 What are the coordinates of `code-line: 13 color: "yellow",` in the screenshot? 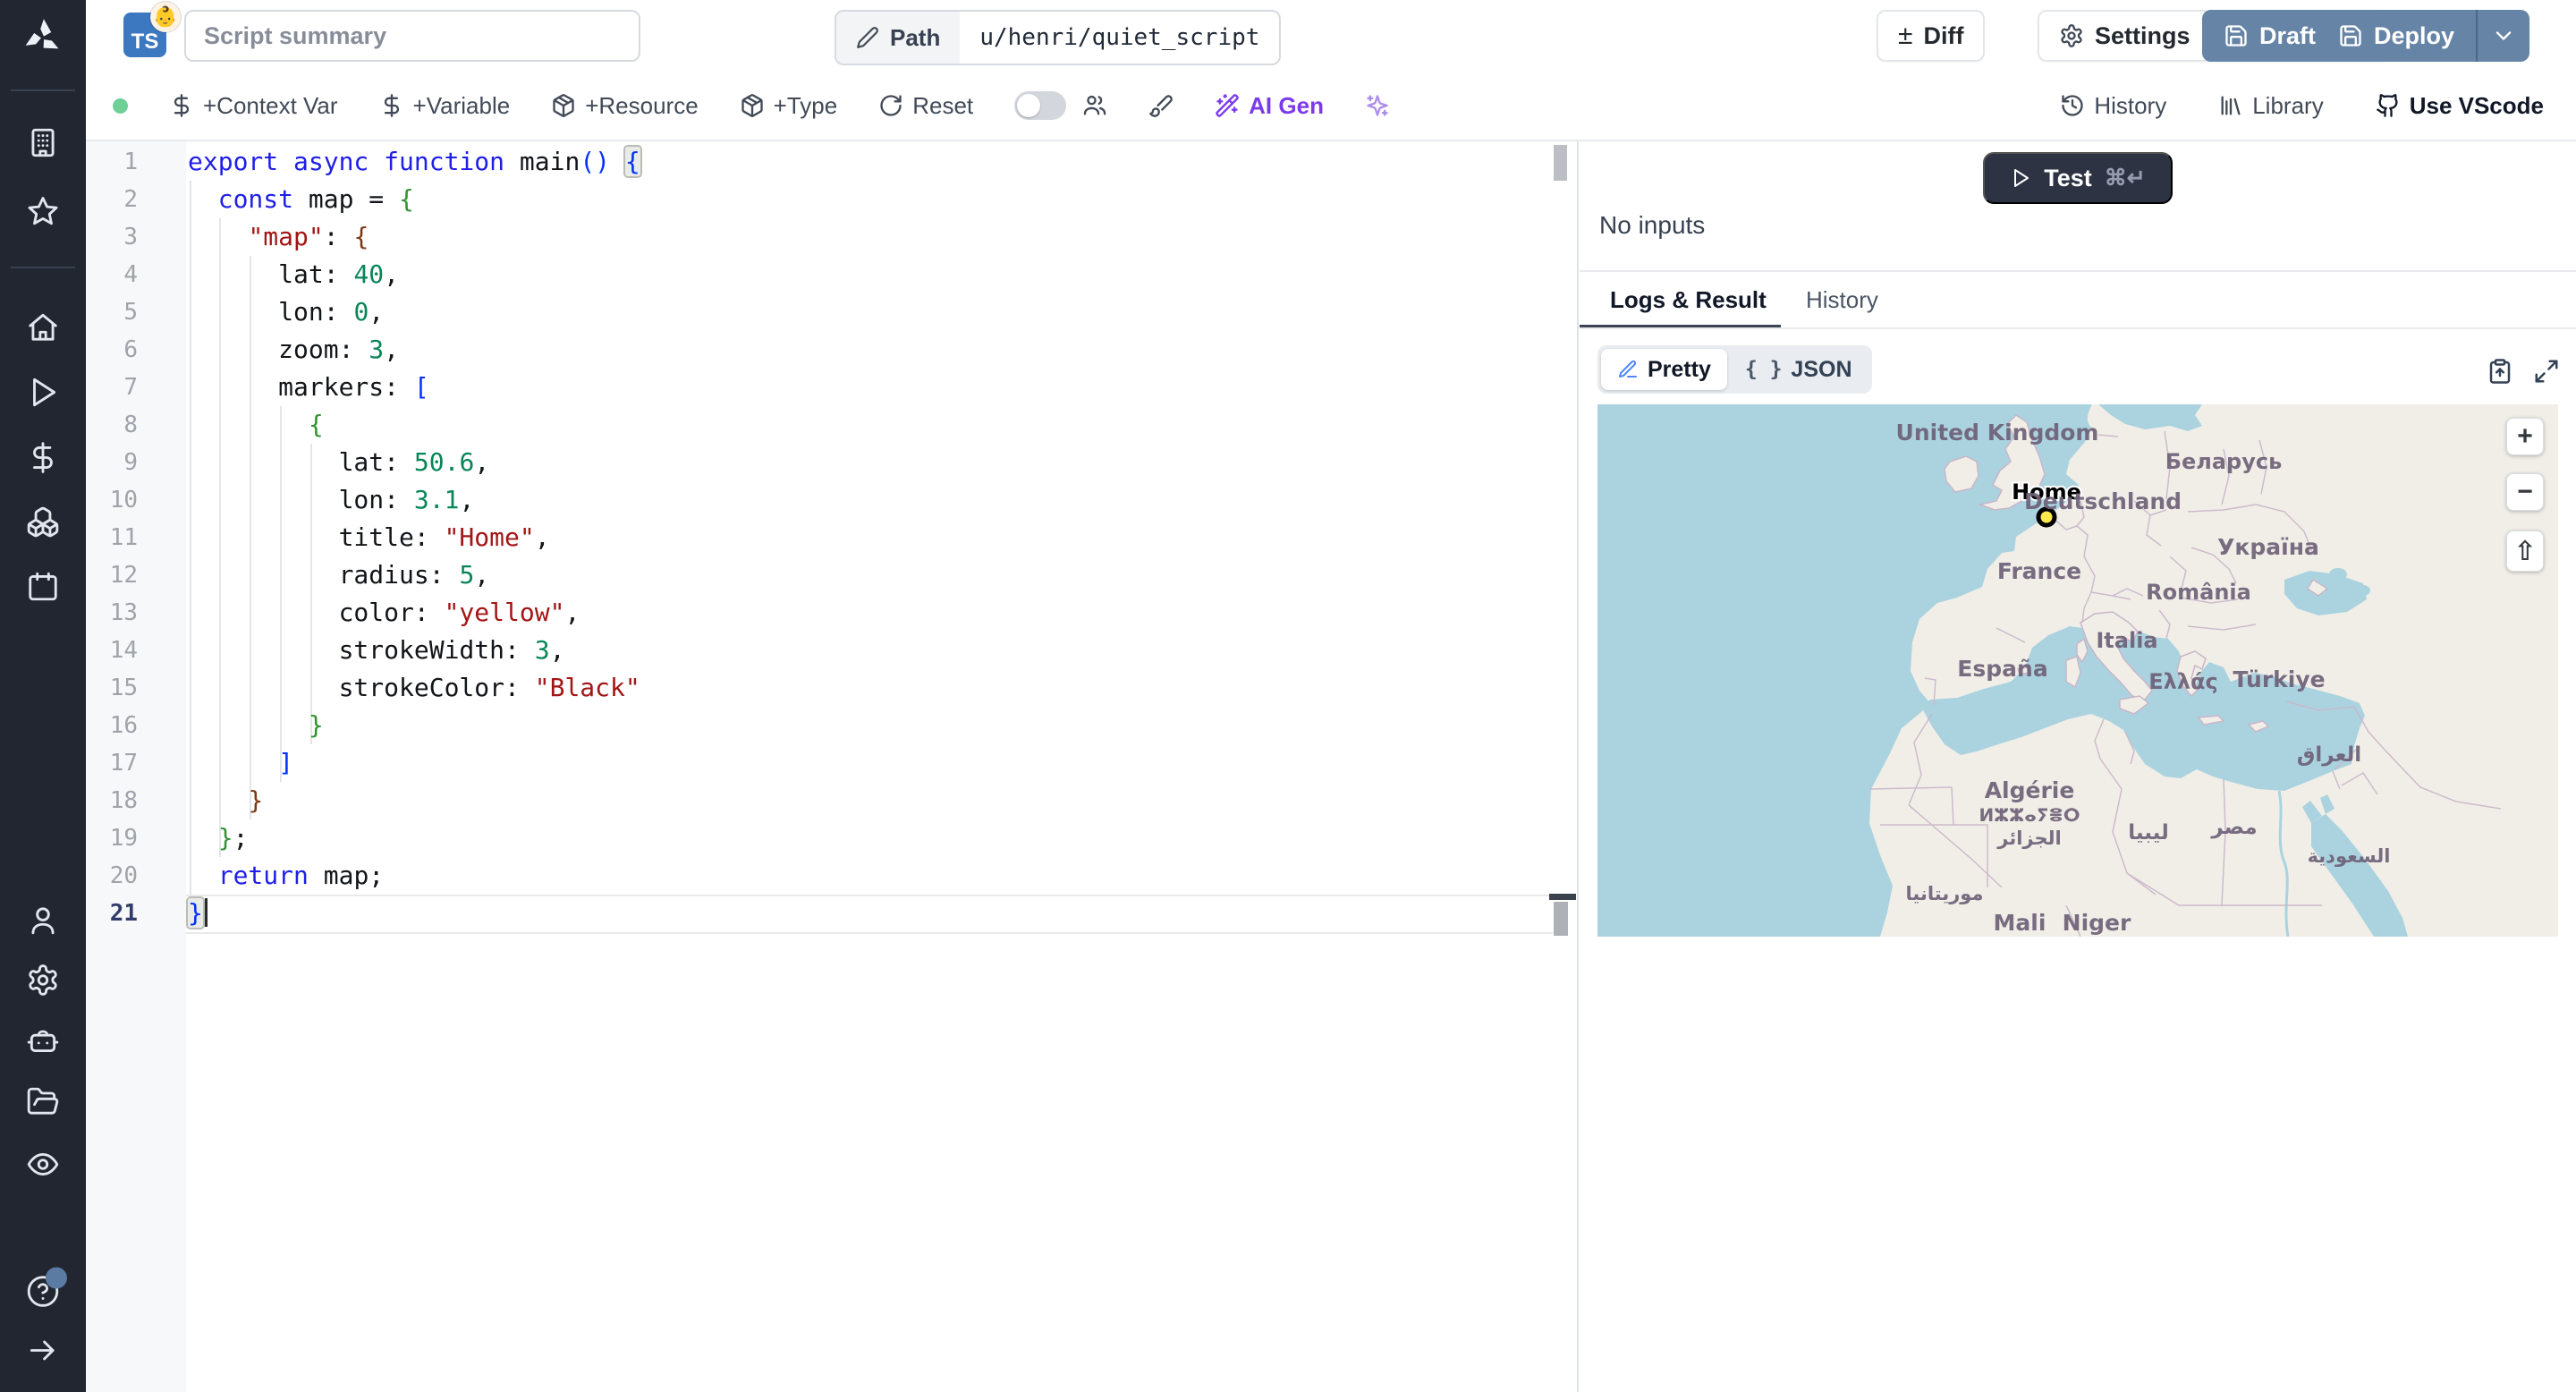 It's located at (831, 613).